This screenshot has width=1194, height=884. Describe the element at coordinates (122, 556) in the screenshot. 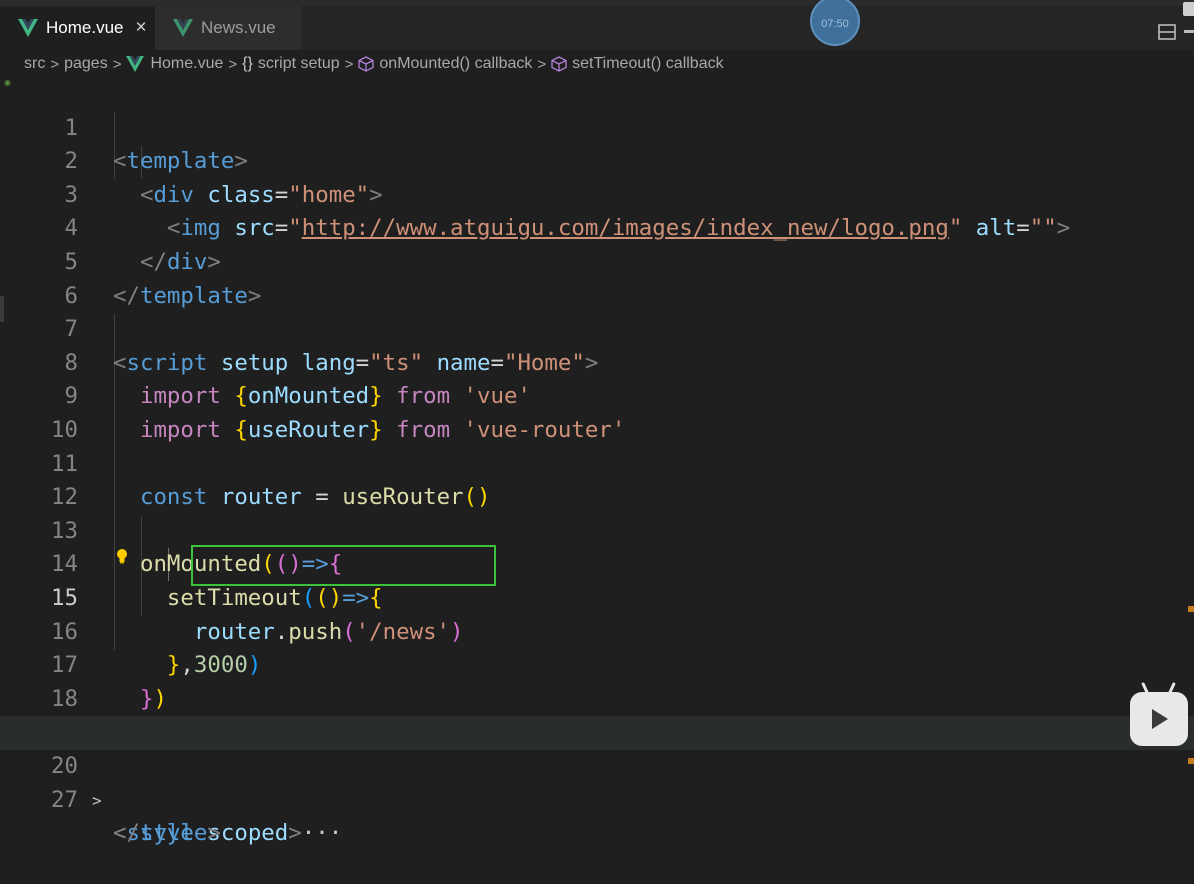

I see `lightbulb-icon` at that location.